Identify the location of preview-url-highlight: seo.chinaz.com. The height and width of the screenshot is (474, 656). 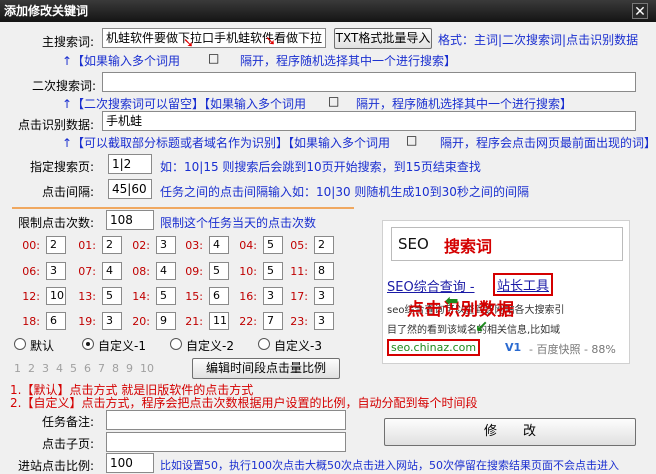
(434, 347).